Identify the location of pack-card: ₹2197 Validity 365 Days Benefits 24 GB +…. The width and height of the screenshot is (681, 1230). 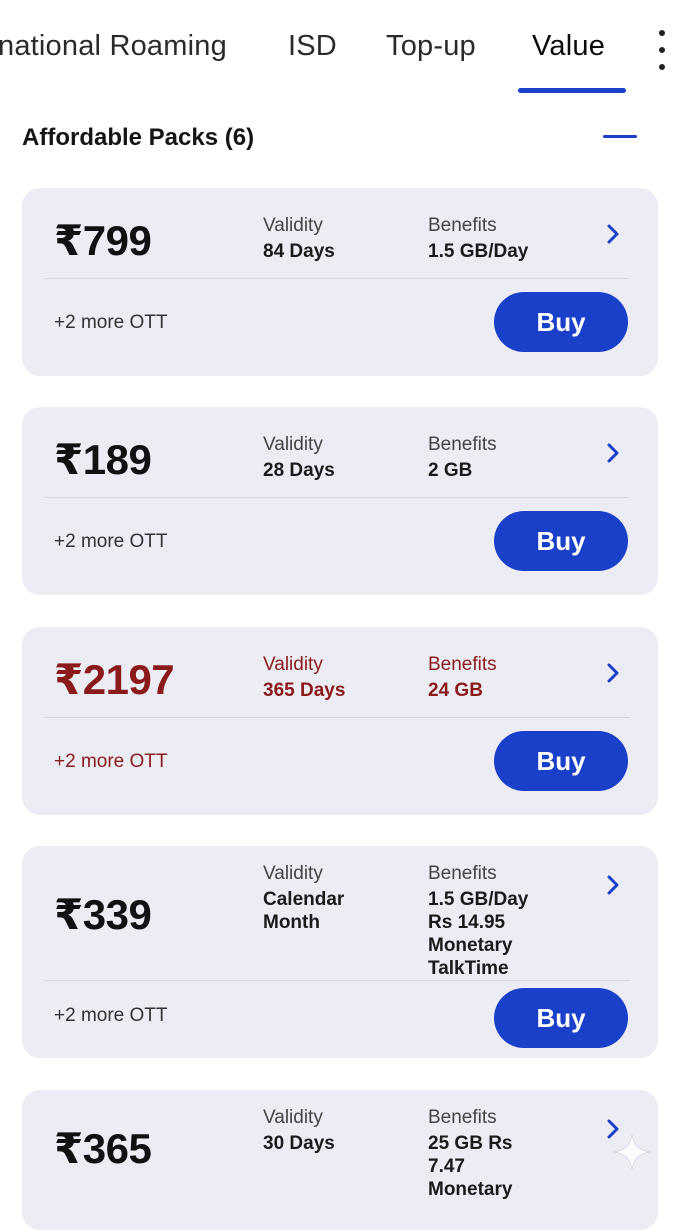
(340, 721).